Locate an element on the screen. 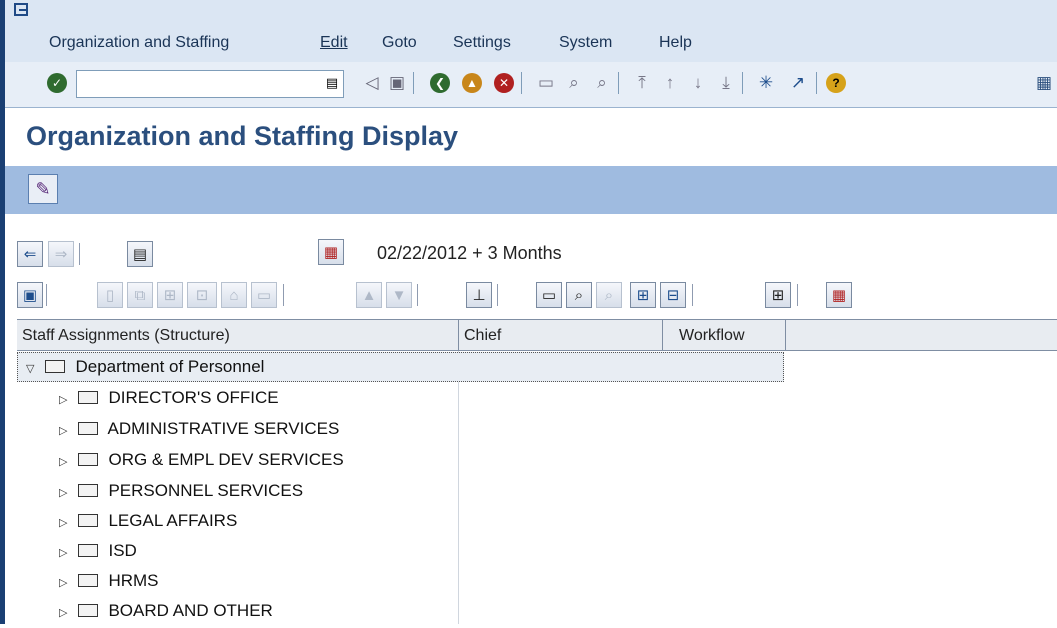  collapse-node-icon: ⊟ is located at coordinates (673, 295).